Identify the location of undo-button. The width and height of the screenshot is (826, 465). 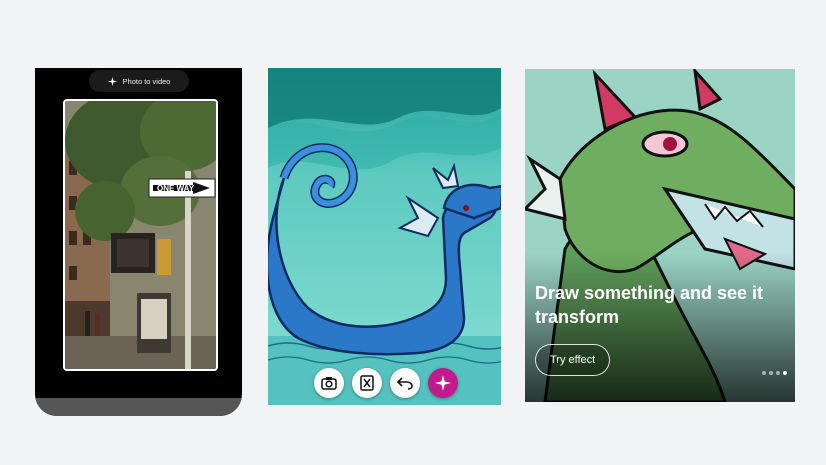
(405, 383).